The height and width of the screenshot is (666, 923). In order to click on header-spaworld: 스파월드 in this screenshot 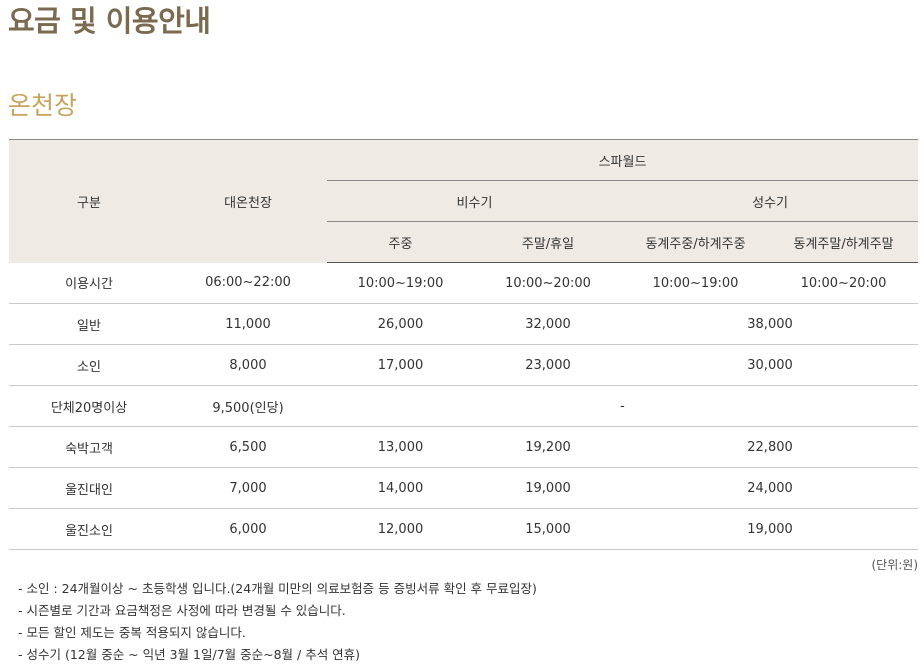, I will do `click(623, 160)`.